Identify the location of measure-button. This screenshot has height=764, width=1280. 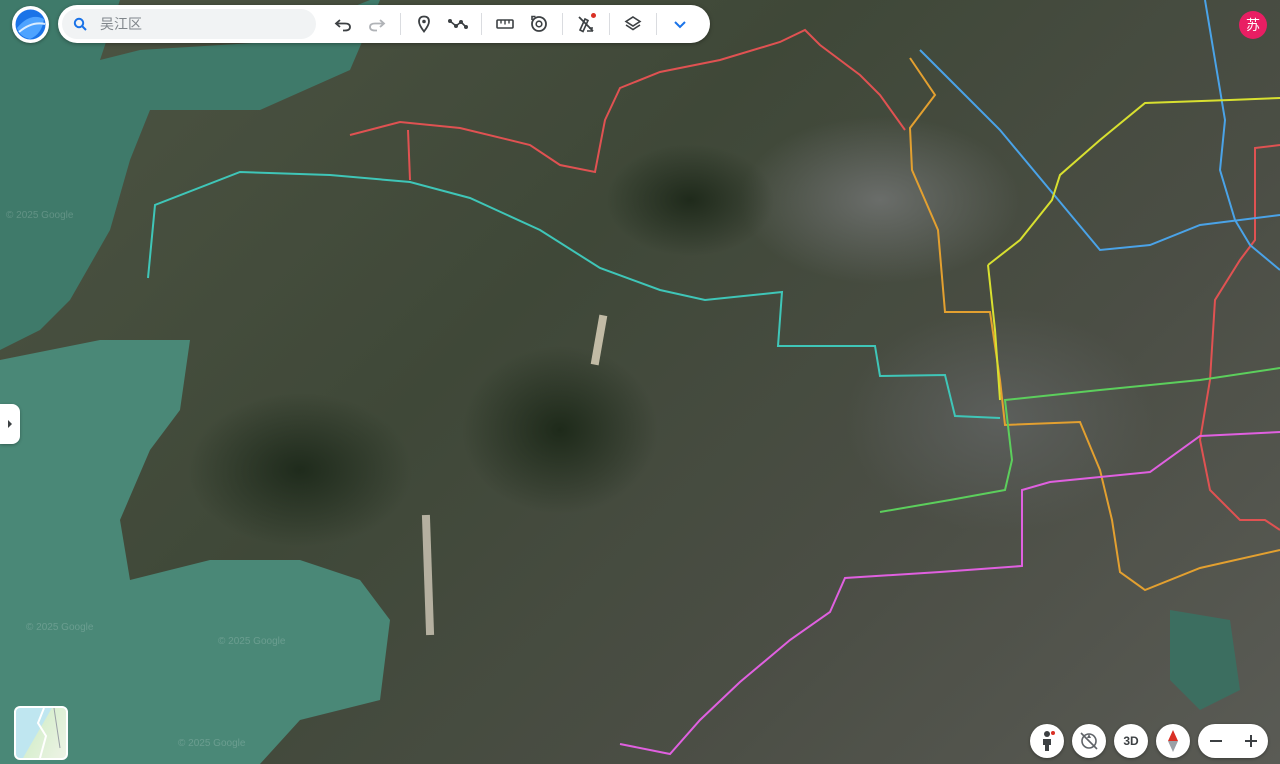
(505, 24).